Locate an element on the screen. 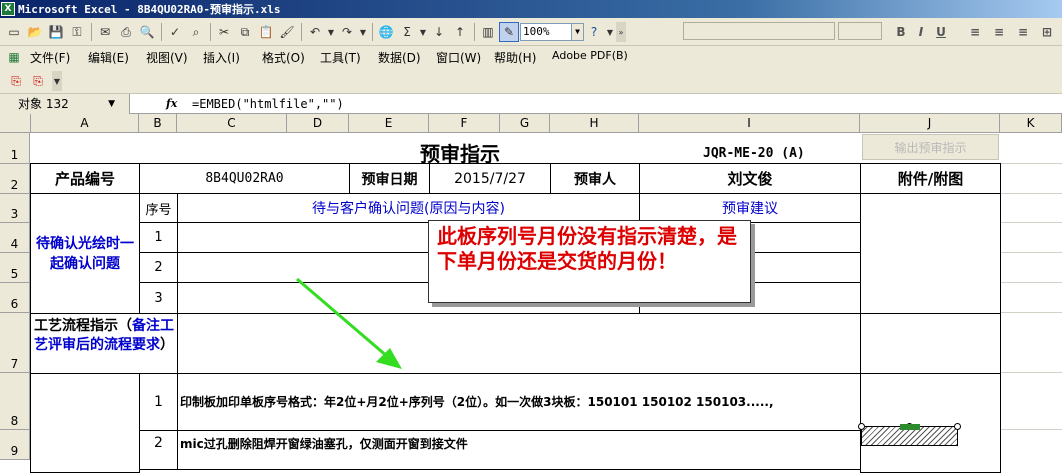  redo-icon: ↷ is located at coordinates (347, 32).